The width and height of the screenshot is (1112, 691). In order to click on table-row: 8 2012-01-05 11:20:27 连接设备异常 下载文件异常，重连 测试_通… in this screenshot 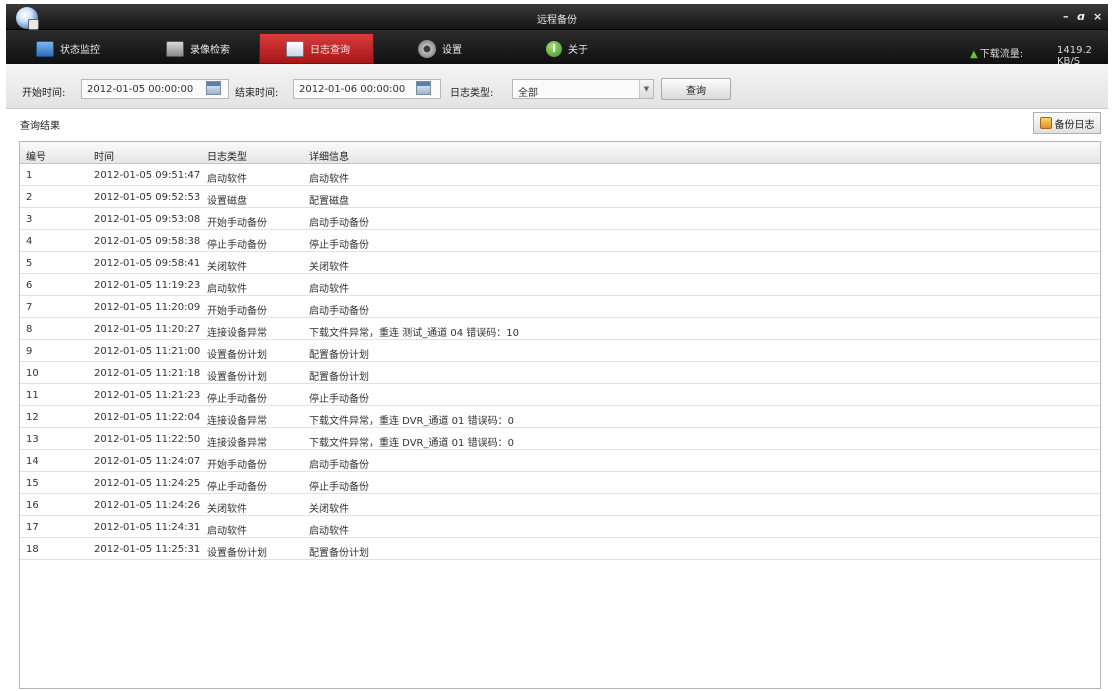, I will do `click(560, 329)`.